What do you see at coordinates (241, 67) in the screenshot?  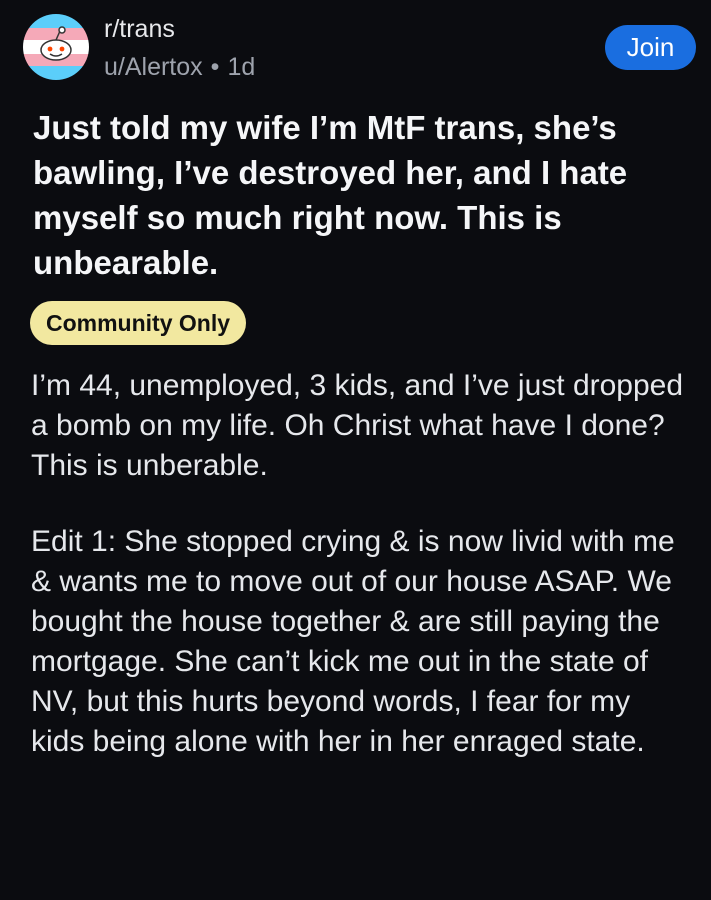 I see `post-age: 1d` at bounding box center [241, 67].